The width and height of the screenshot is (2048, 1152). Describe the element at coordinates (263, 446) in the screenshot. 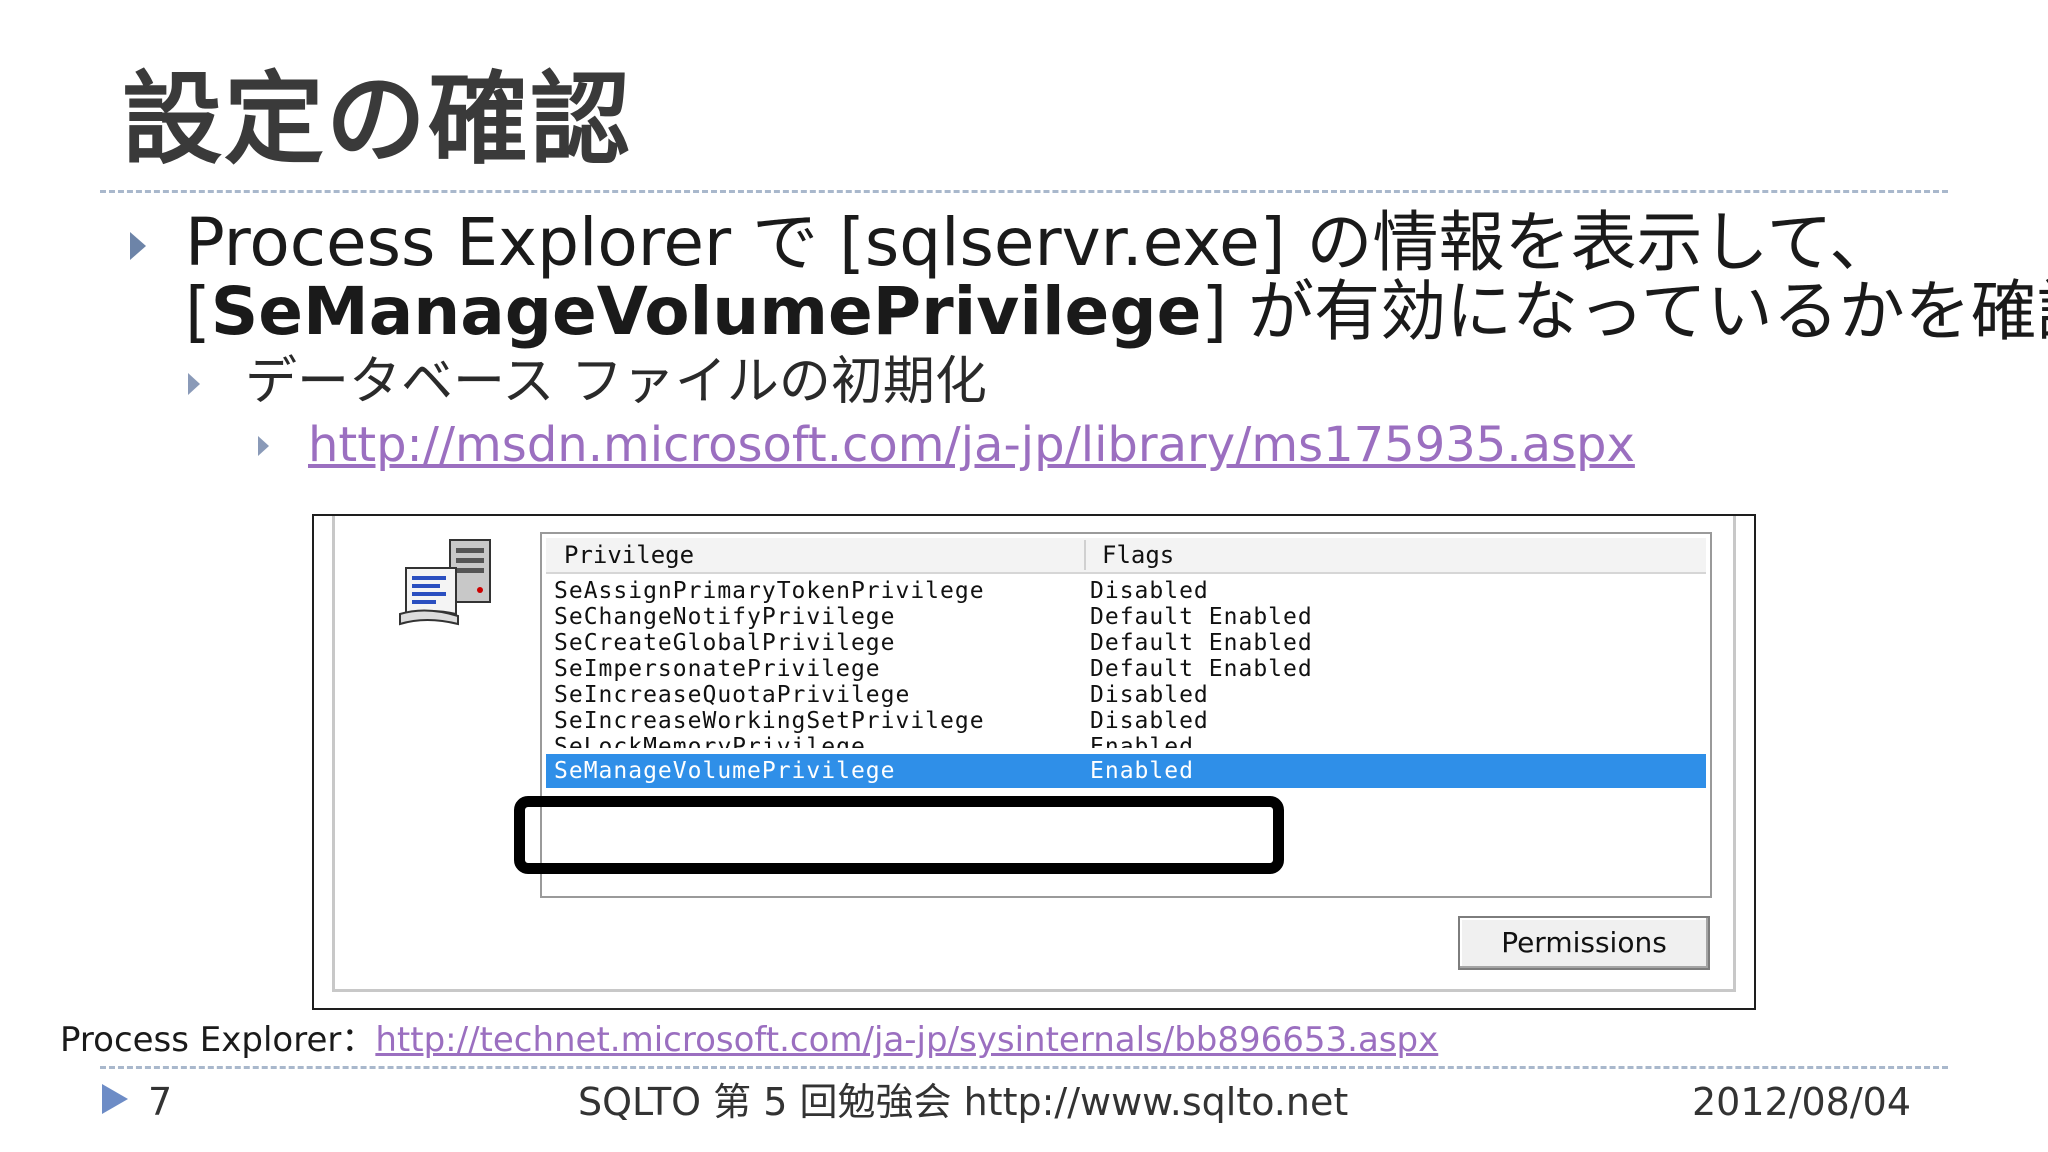

I see `sub-sub-bullet-triangle-icon` at that location.